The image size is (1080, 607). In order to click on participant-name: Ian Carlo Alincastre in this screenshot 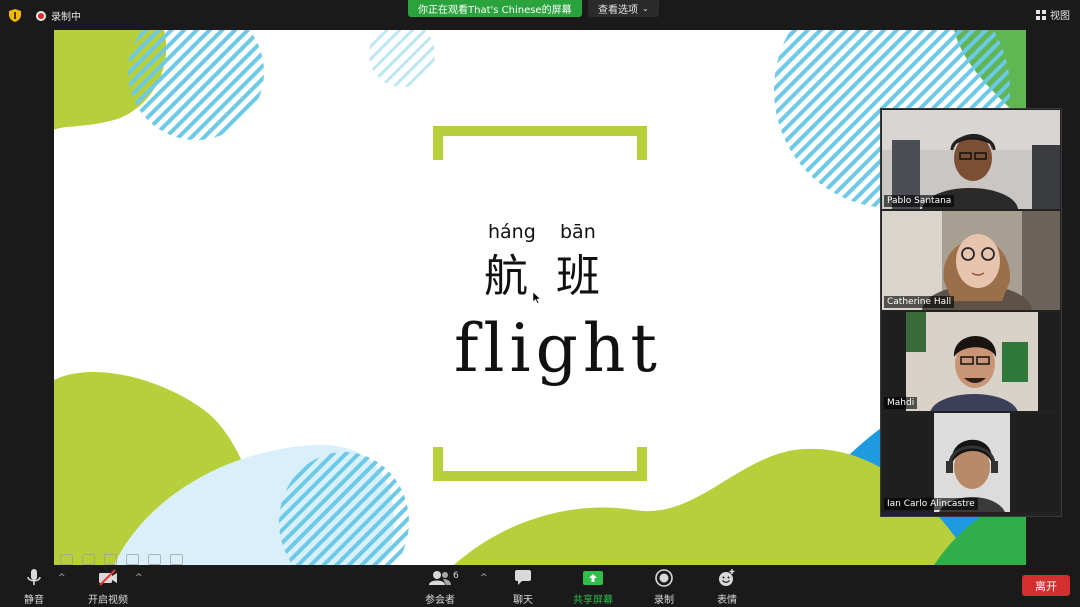, I will do `click(931, 504)`.